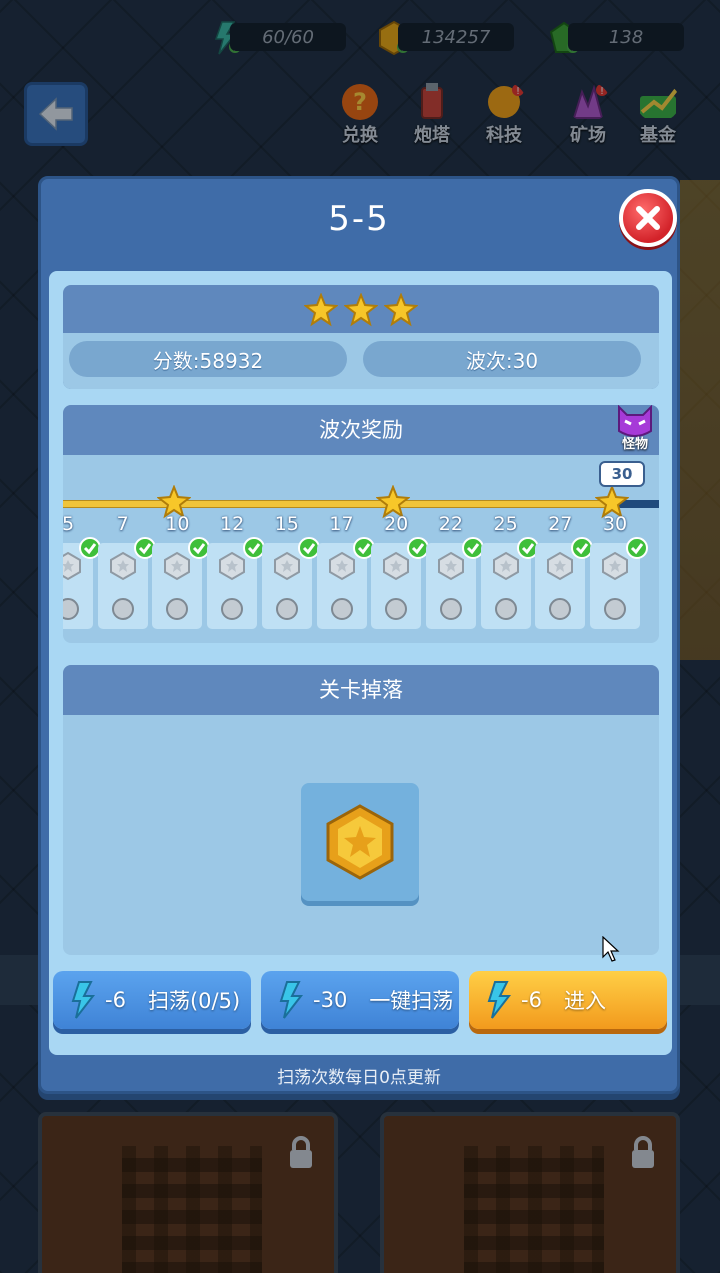 This screenshot has width=720, height=1273. Describe the element at coordinates (619, 575) in the screenshot. I see `wave-reward-column: 30` at that location.